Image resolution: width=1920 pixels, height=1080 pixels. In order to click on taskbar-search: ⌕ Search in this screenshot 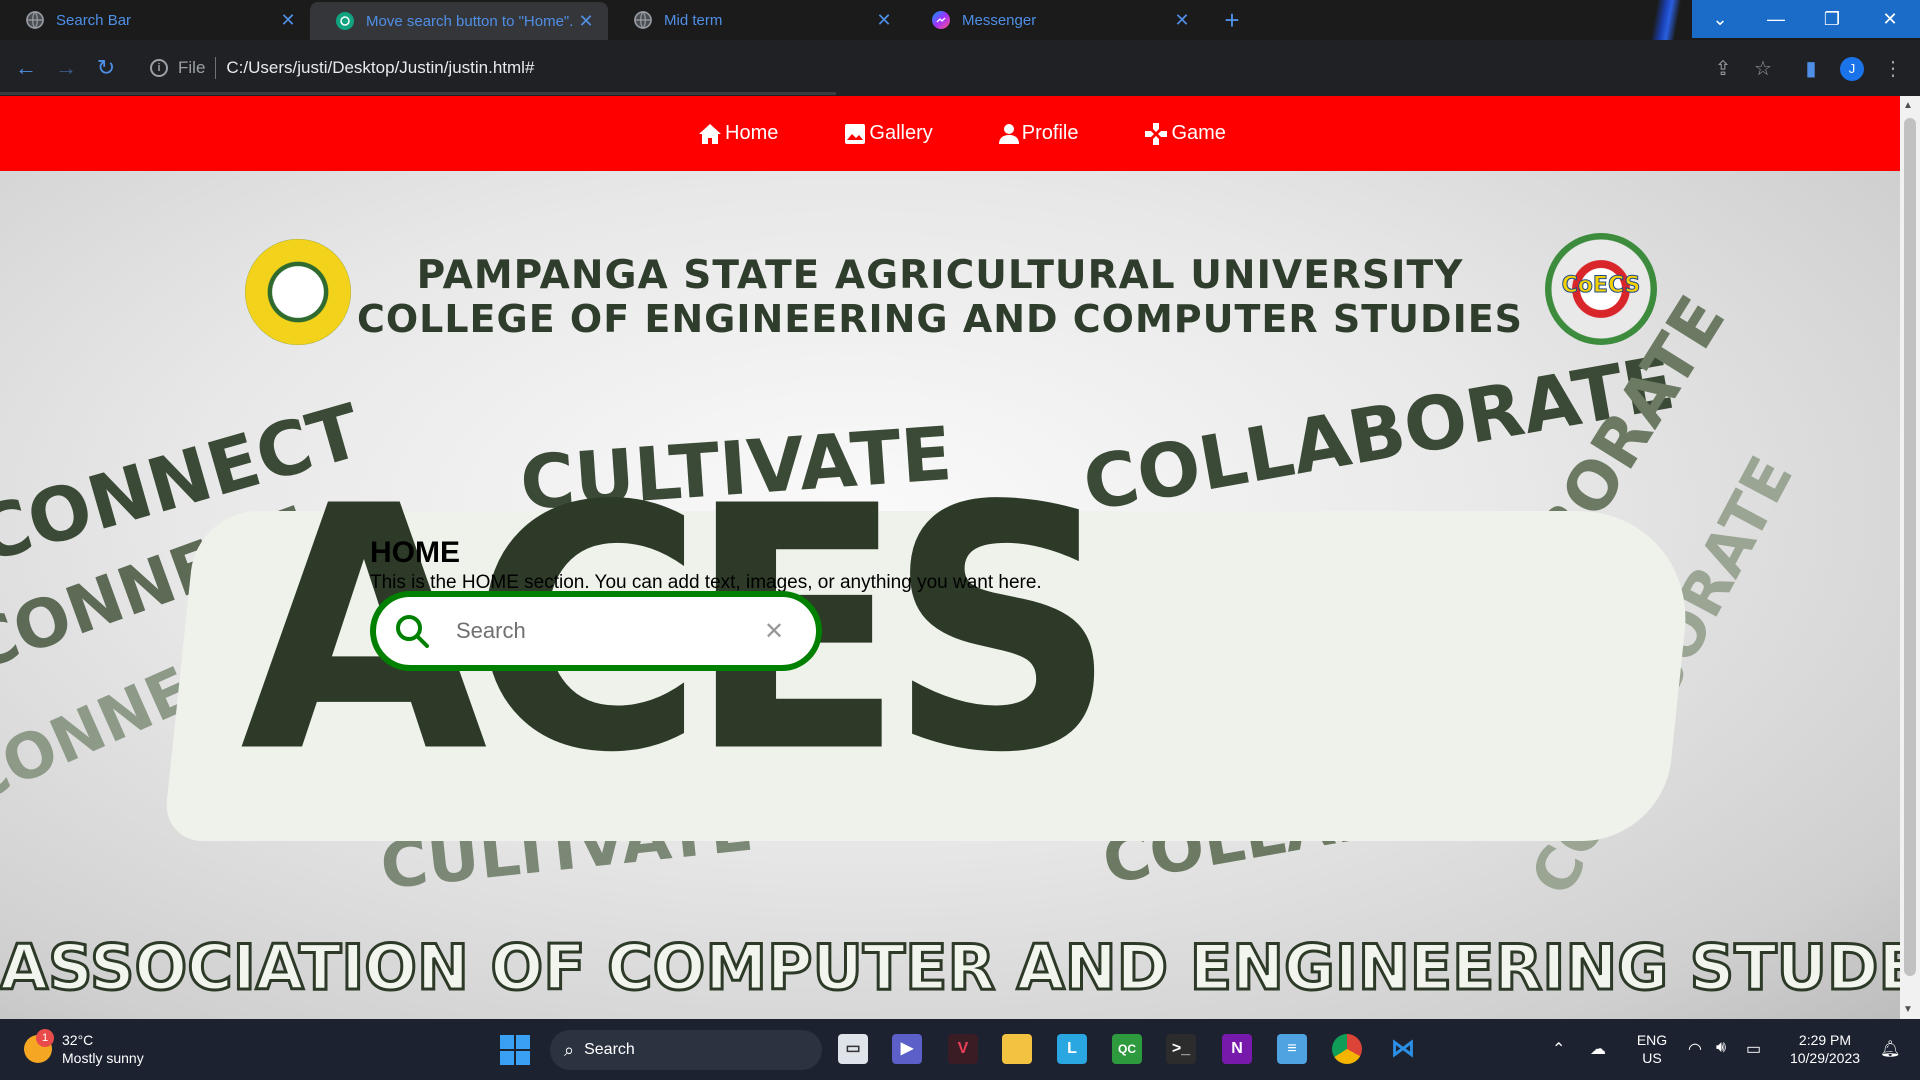, I will do `click(686, 1050)`.